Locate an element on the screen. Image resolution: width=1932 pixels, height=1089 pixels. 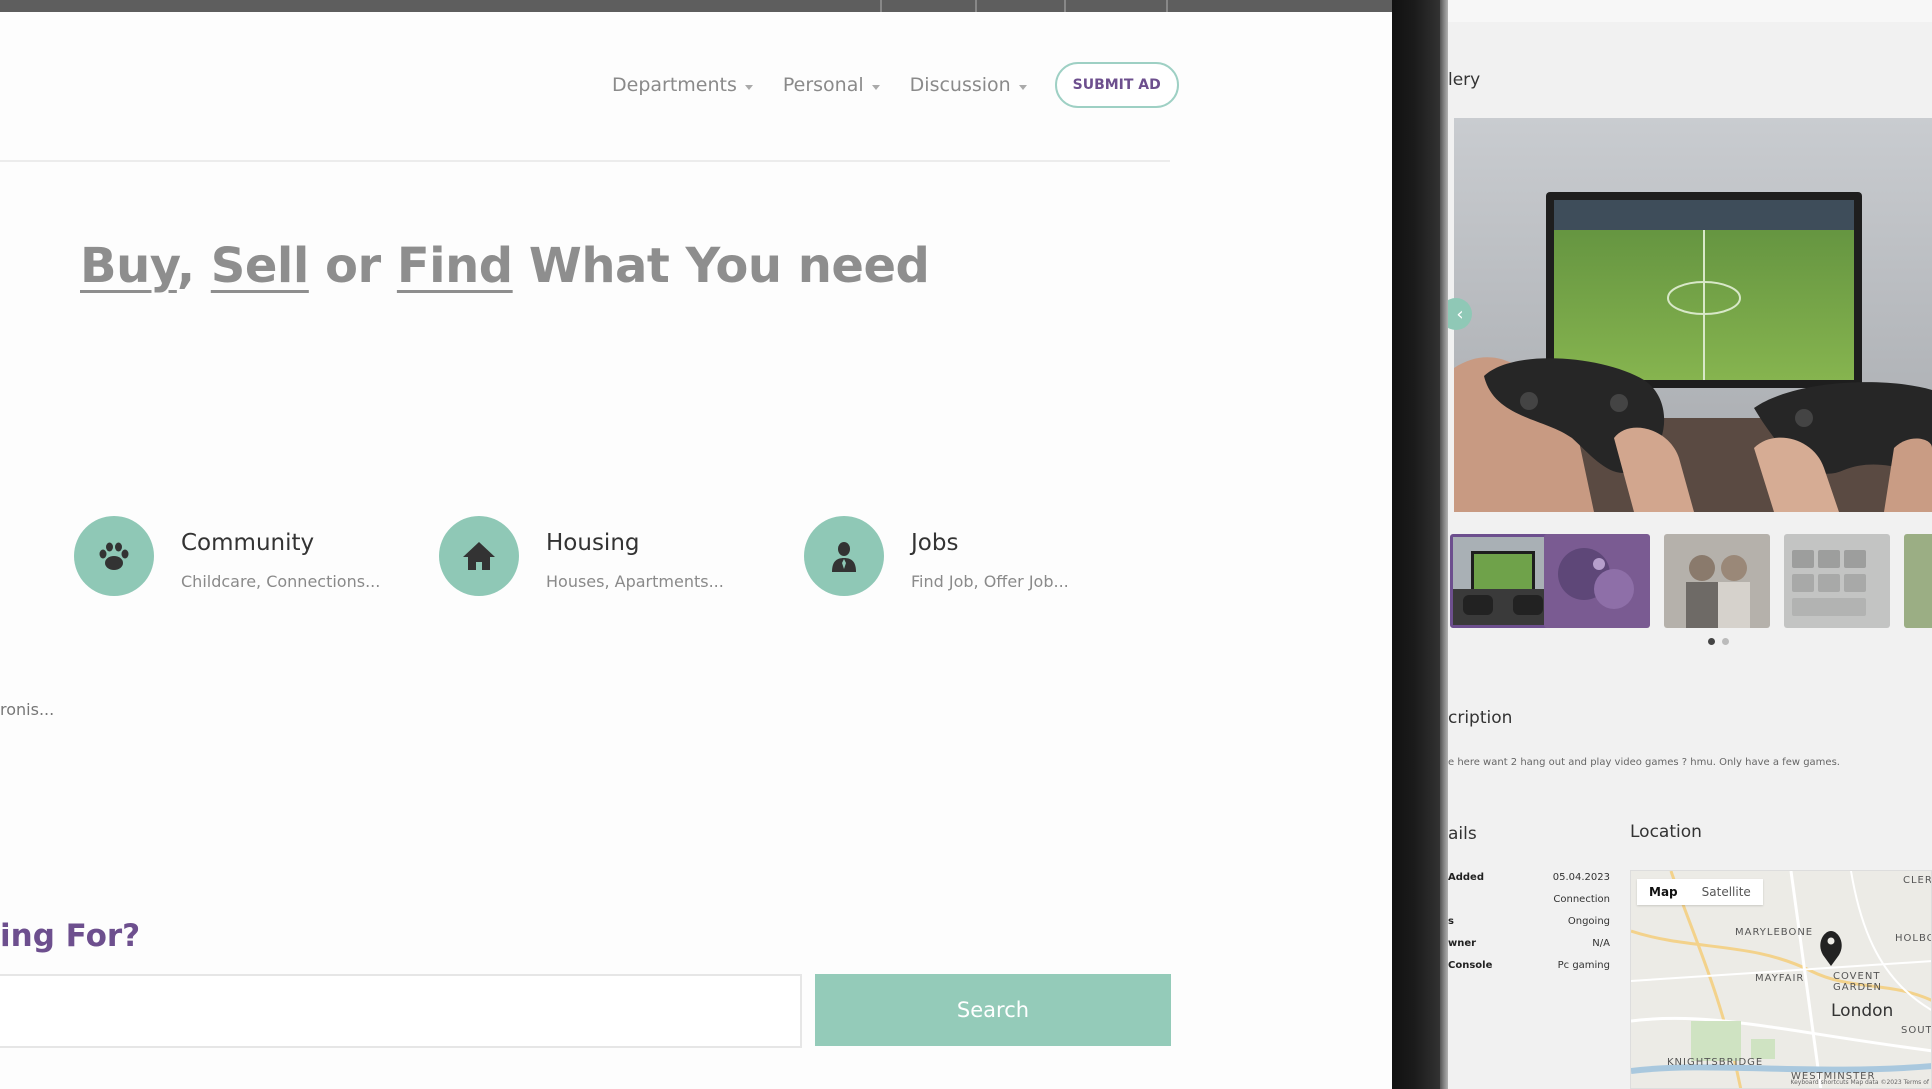
detail-key: Console is located at coordinates (1470, 965).